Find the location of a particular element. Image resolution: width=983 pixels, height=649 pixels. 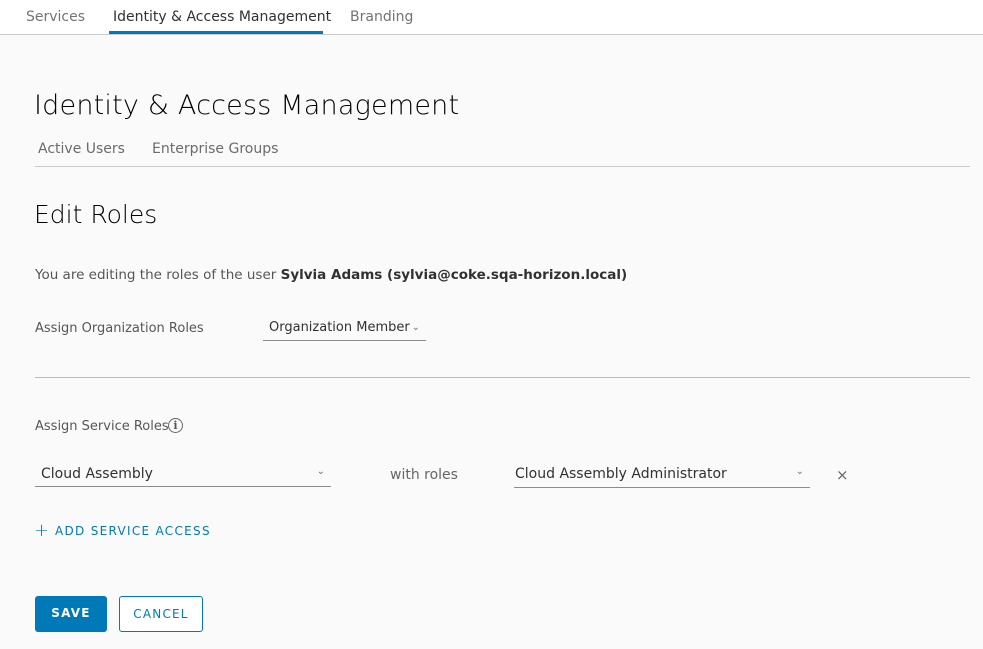

tab-services: Services is located at coordinates (55, 17).